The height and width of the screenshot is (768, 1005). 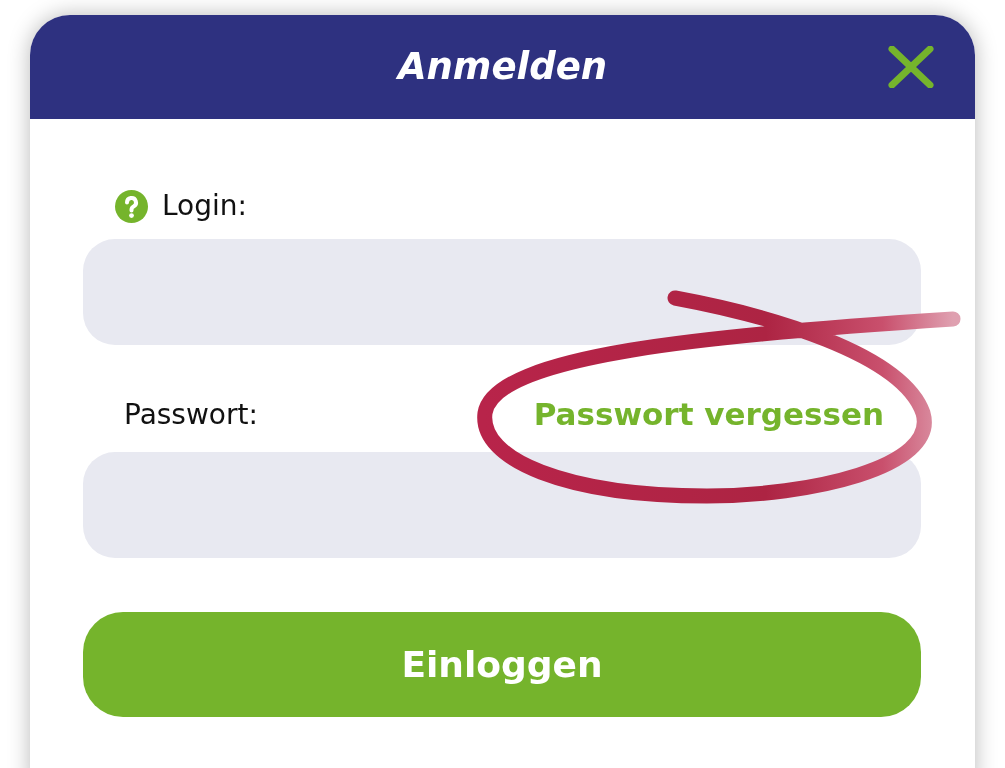 What do you see at coordinates (204, 206) in the screenshot?
I see `field-label: Login:` at bounding box center [204, 206].